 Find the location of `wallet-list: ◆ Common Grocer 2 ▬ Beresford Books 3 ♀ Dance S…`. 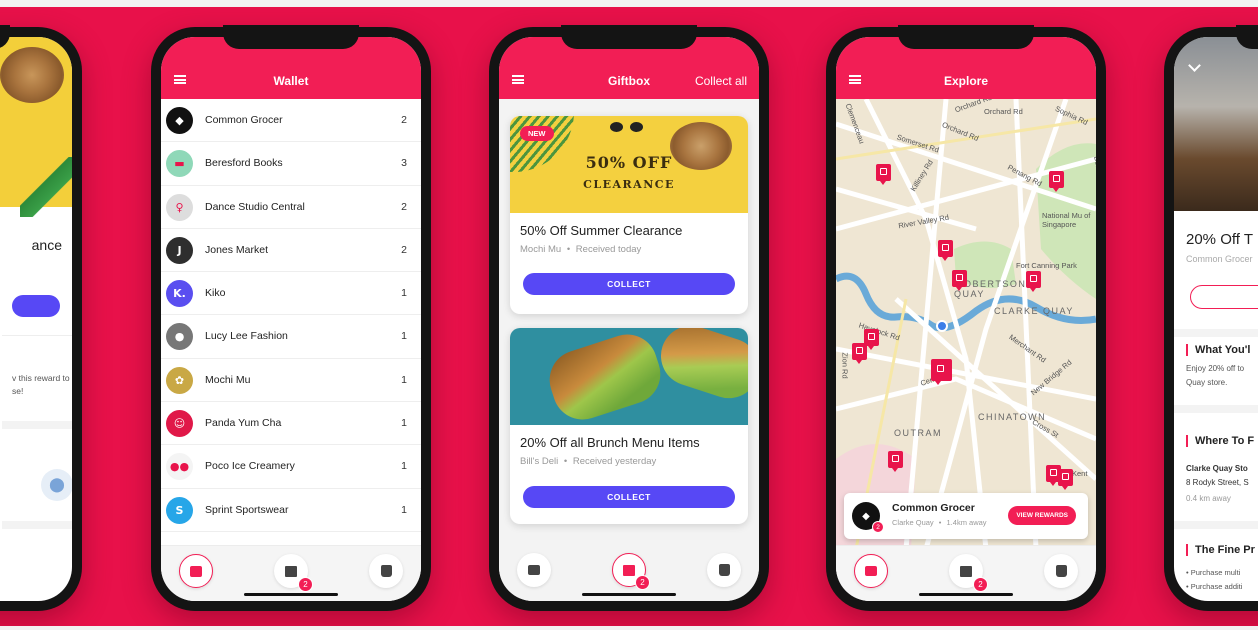

wallet-list: ◆ Common Grocer 2 ▬ Beresford Books 3 ♀ Dance S… is located at coordinates (291, 315).